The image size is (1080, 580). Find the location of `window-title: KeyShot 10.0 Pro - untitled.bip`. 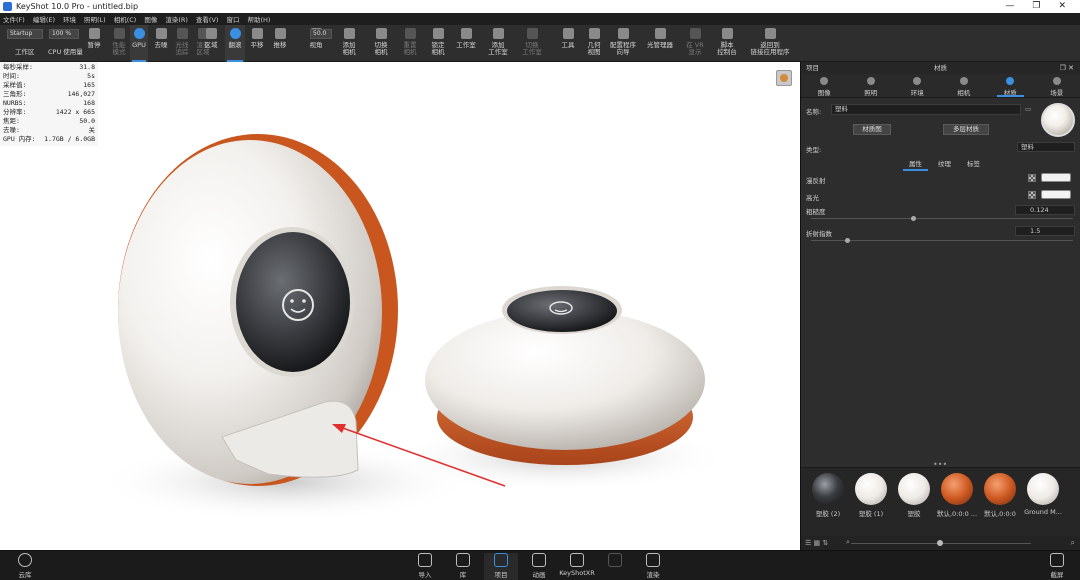

window-title: KeyShot 10.0 Pro - untitled.bip is located at coordinates (77, 6).